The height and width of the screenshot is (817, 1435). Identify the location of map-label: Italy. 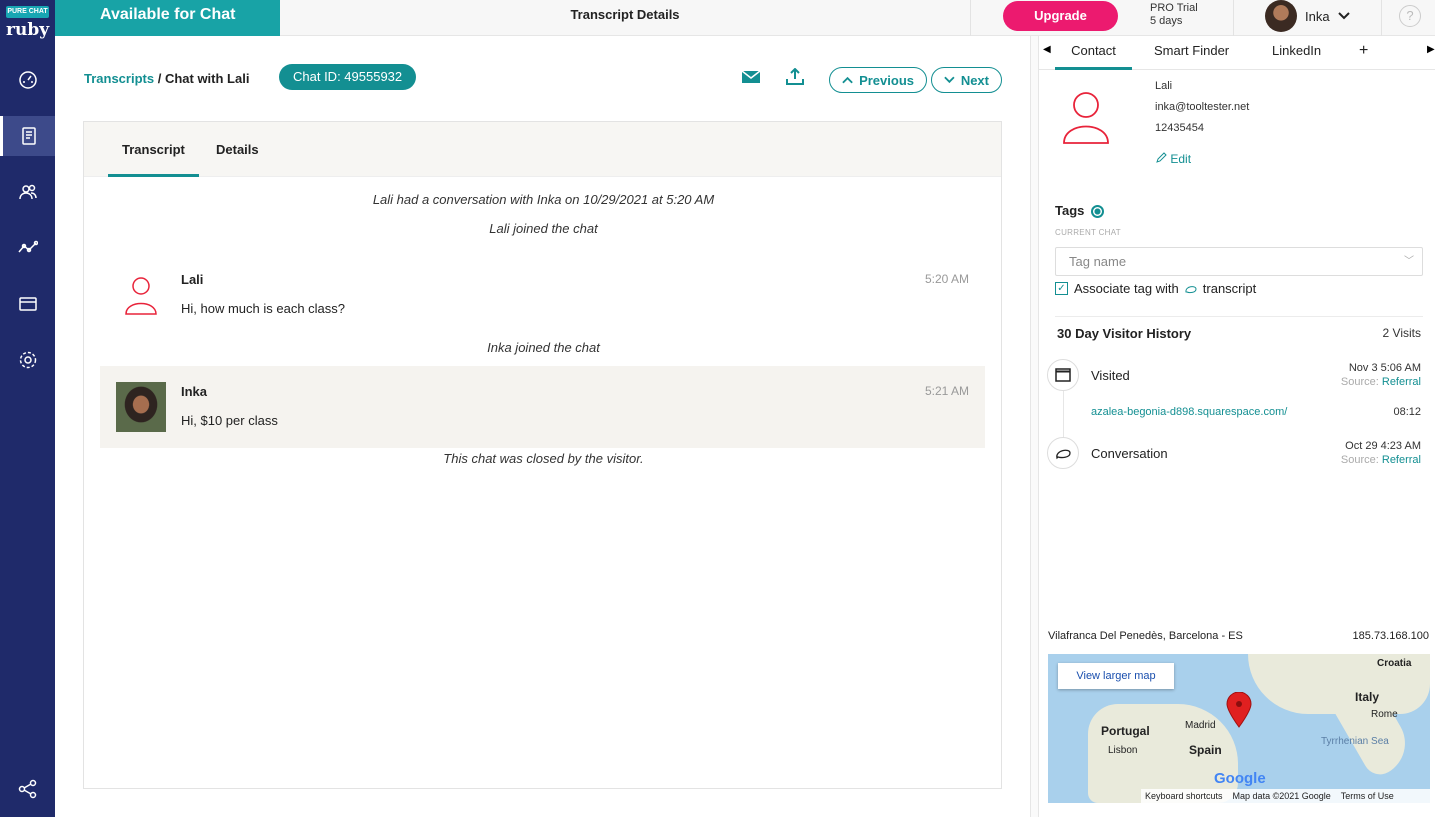
(1367, 697).